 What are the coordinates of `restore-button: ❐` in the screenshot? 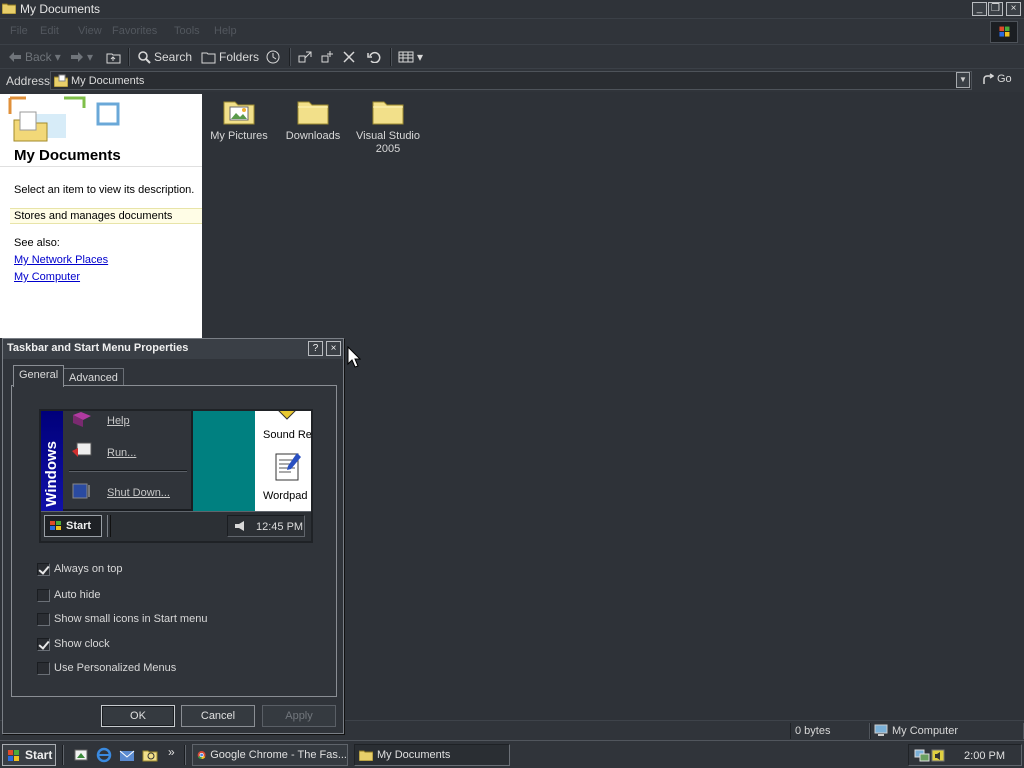 It's located at (995, 9).